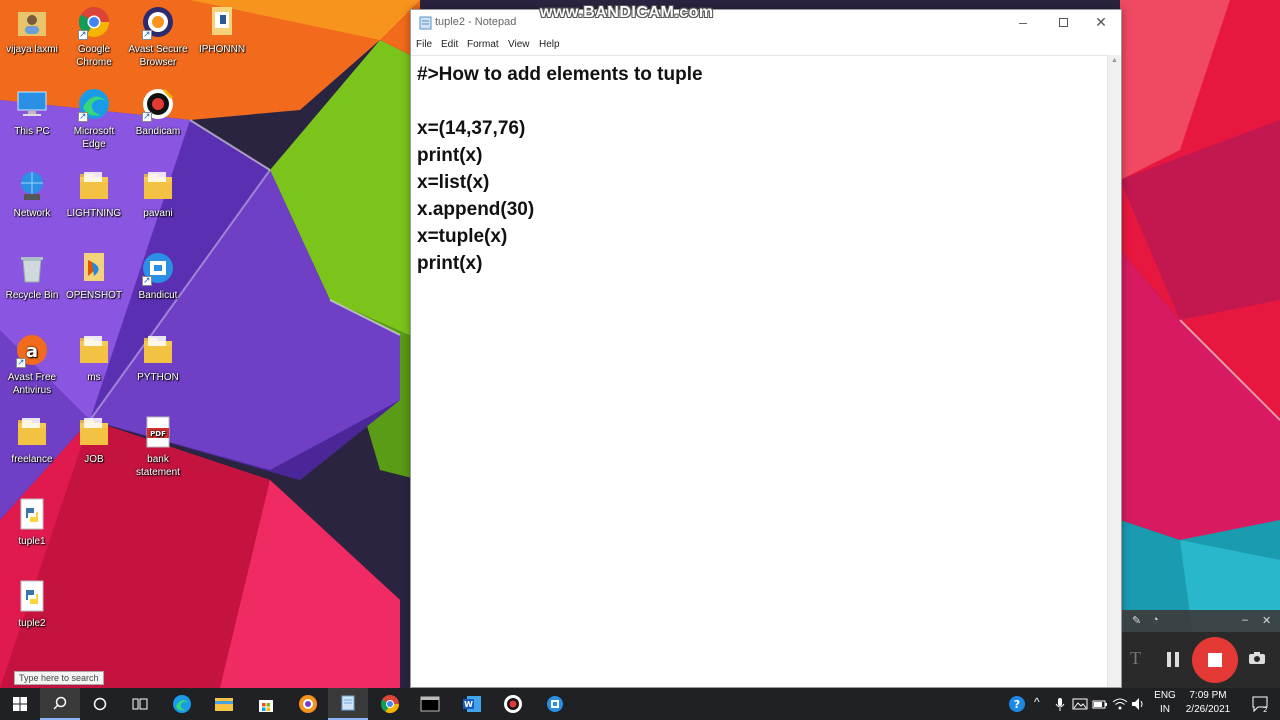  I want to click on wifi-icon, so click(1120, 704).